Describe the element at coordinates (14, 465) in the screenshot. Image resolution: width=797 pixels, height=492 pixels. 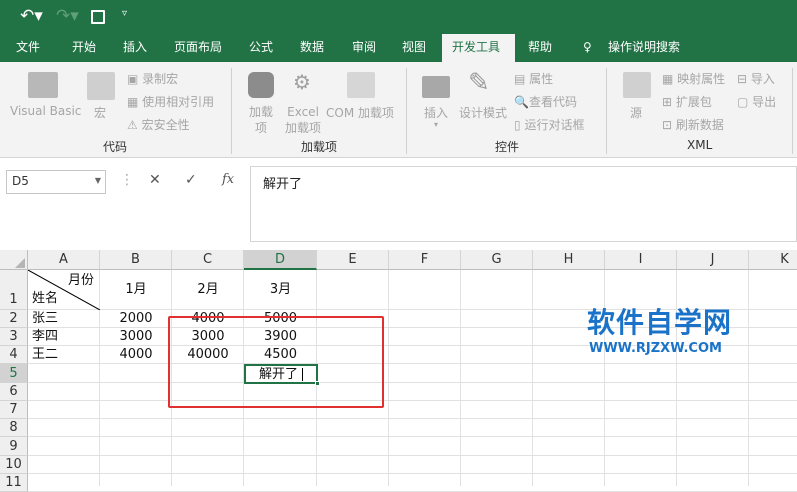
I see `row-header-10: 10` at that location.